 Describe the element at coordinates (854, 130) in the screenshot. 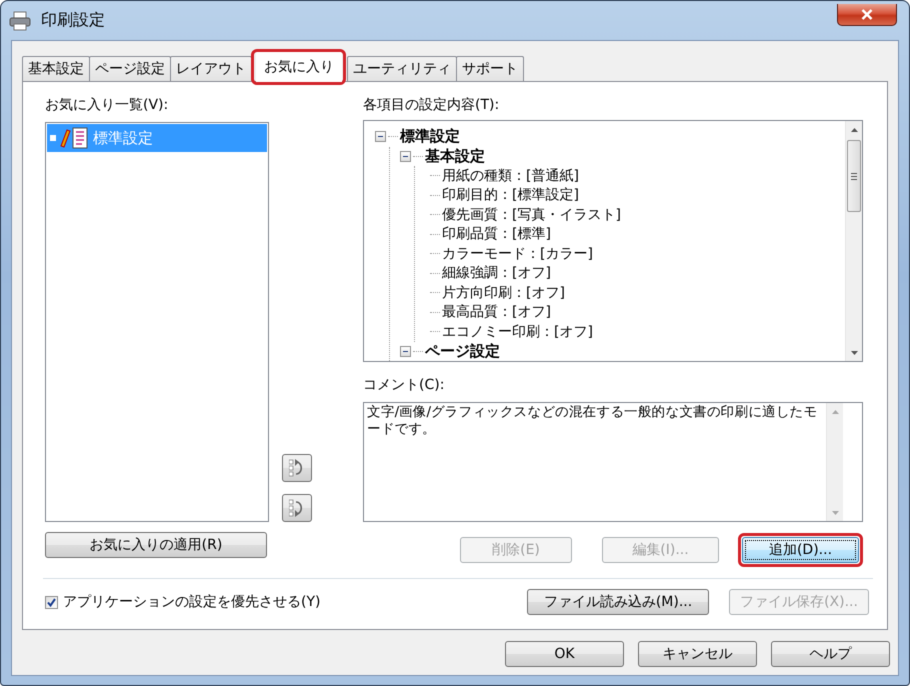

I see `scroll-up-icon` at that location.